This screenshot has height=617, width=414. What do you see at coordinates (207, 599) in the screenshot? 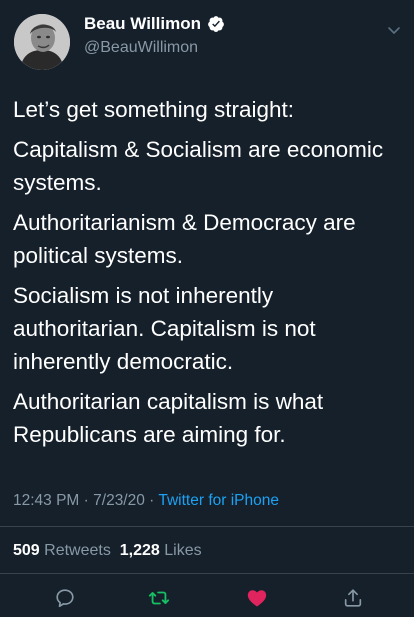
I see `action-bar` at bounding box center [207, 599].